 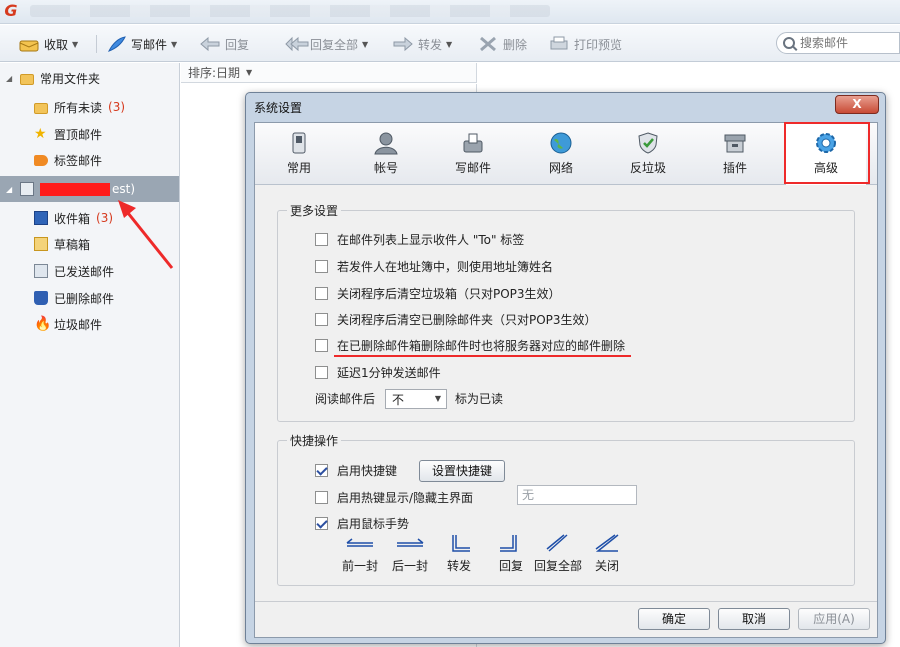 What do you see at coordinates (470, 345) in the screenshot?
I see `option-delete-on-server: 在已删除邮件箱删除邮件时也将服务器对应的邮件删除` at bounding box center [470, 345].